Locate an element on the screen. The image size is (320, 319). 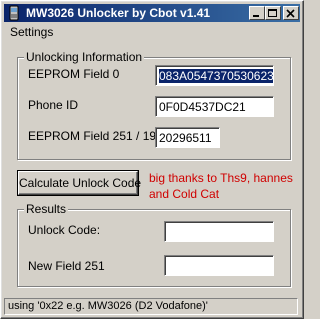
phone-id-input: 0F0D4537DC21 is located at coordinates (214, 106).